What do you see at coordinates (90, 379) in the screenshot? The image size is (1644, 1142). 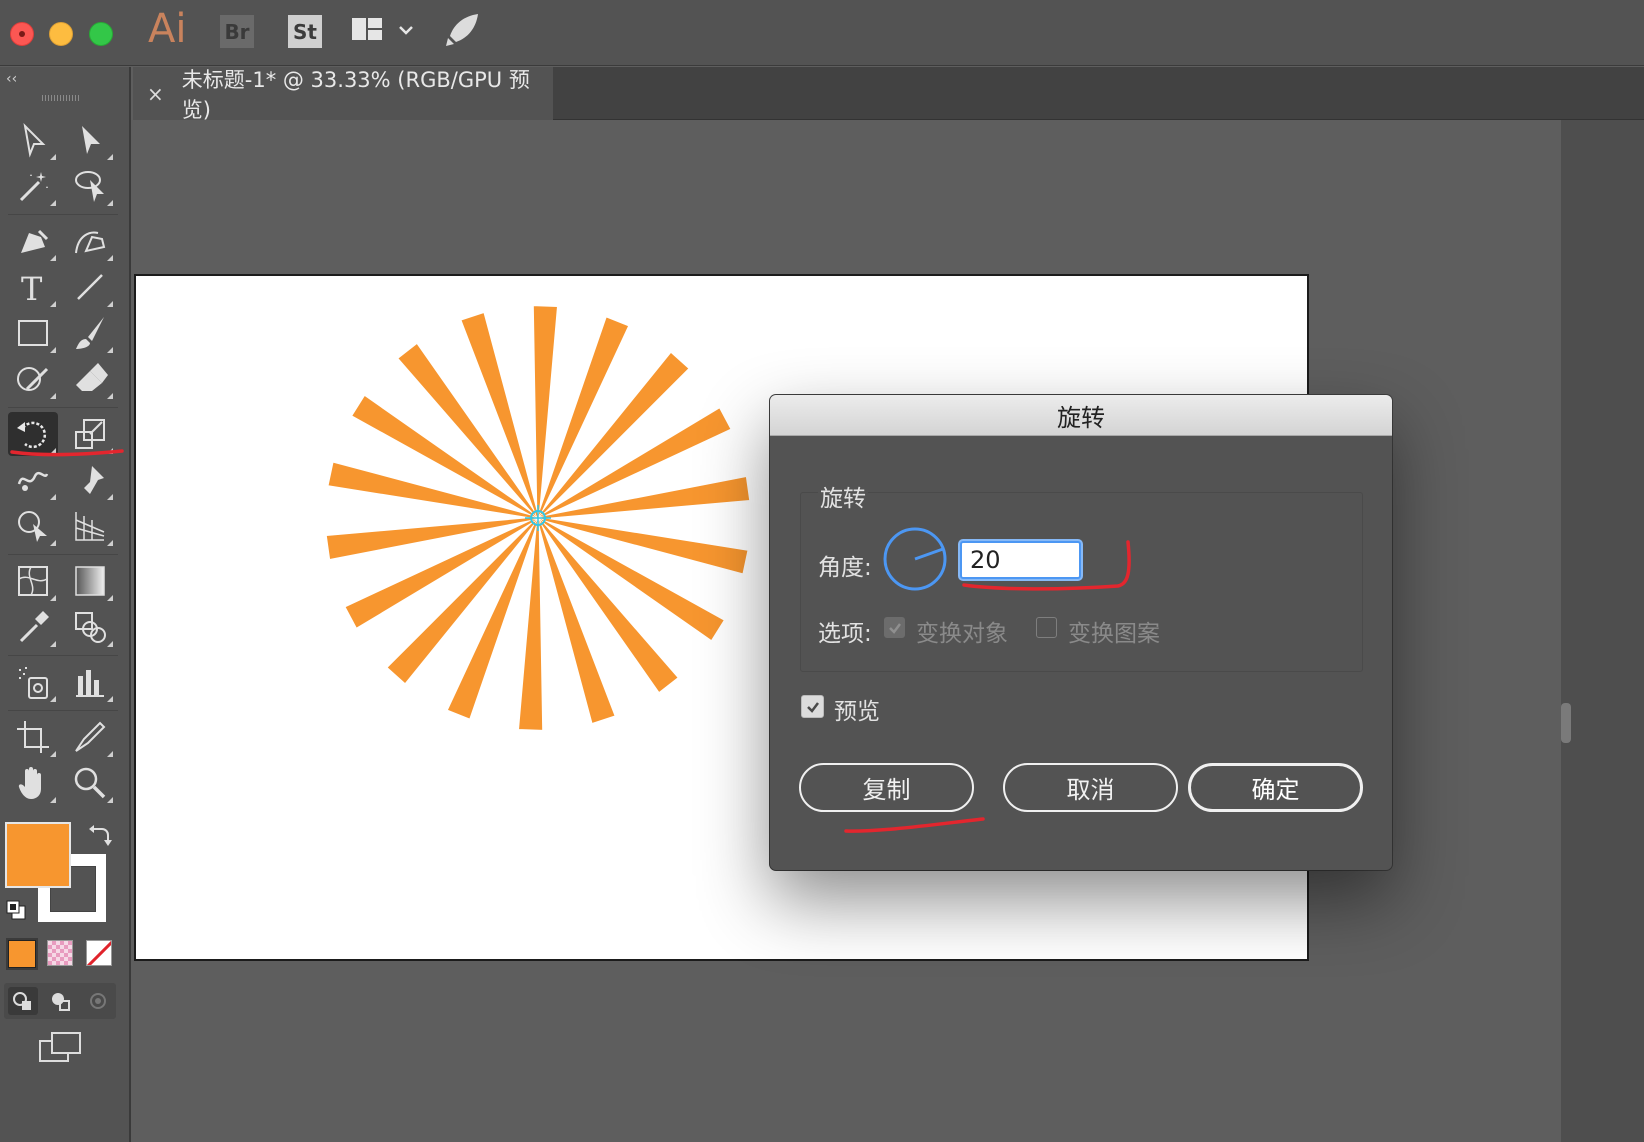 I see `eraser-tool-icon` at bounding box center [90, 379].